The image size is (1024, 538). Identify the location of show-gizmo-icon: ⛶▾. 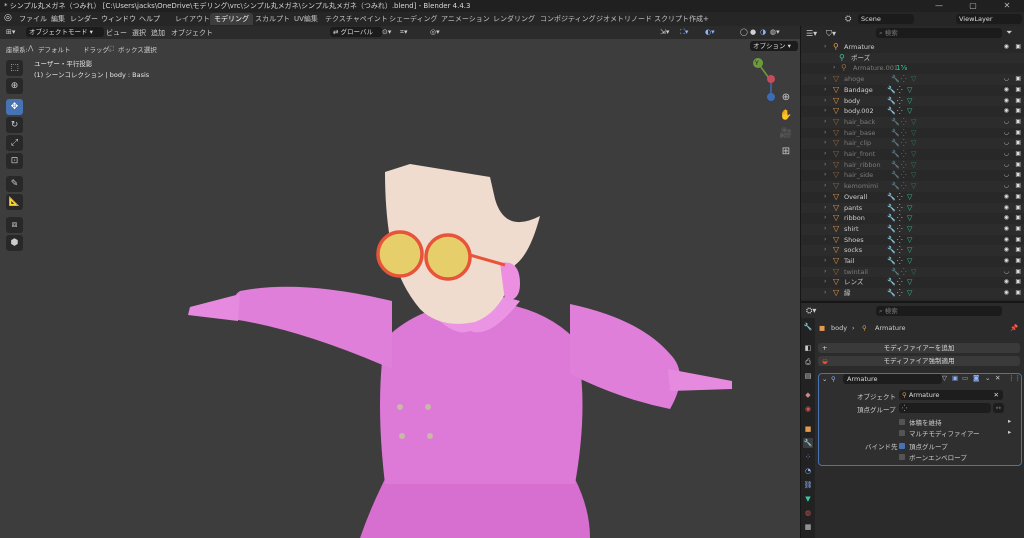
(684, 32).